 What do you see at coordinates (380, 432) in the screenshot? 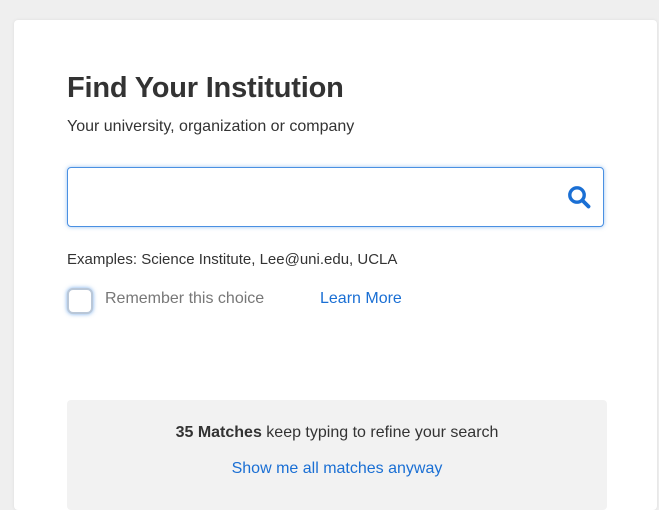
I see `matches-hint: keep typing to refine your search` at bounding box center [380, 432].